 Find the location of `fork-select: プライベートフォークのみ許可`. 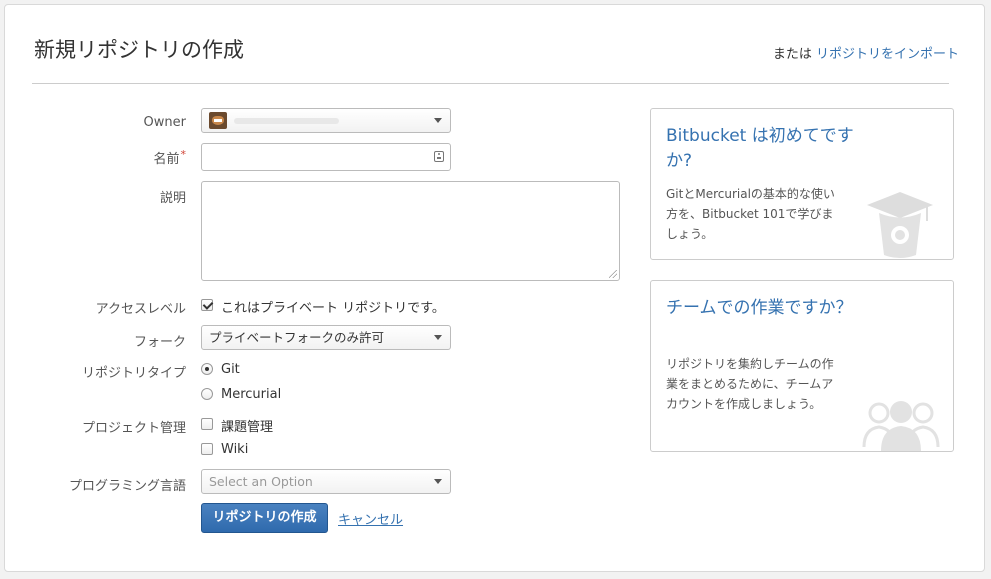

fork-select: プライベートフォークのみ許可 is located at coordinates (326, 337).